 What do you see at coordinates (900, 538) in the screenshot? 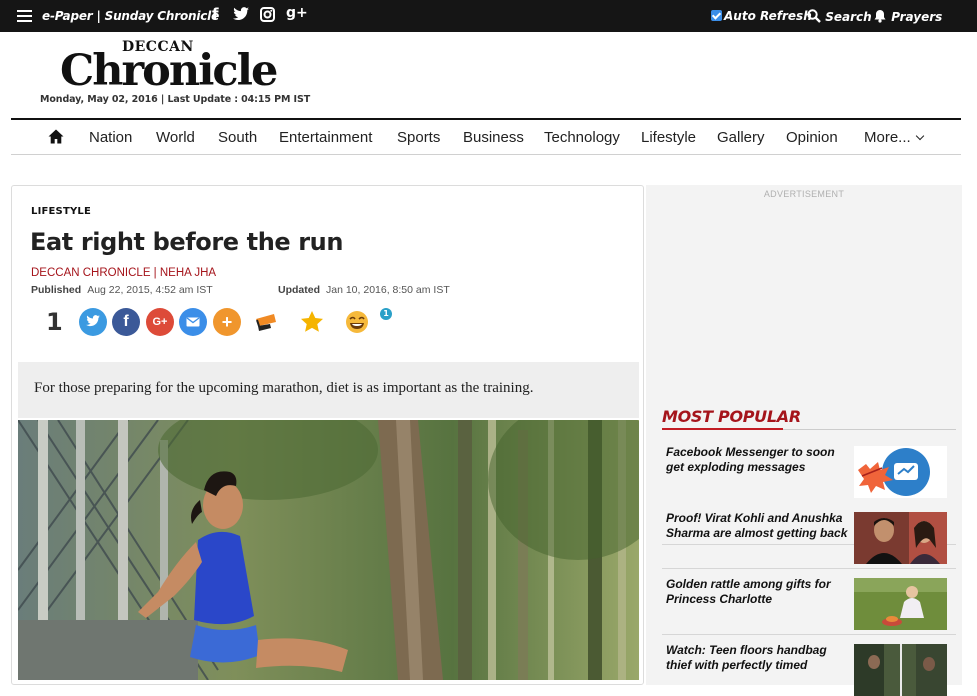
I see `couple-thumbnail` at bounding box center [900, 538].